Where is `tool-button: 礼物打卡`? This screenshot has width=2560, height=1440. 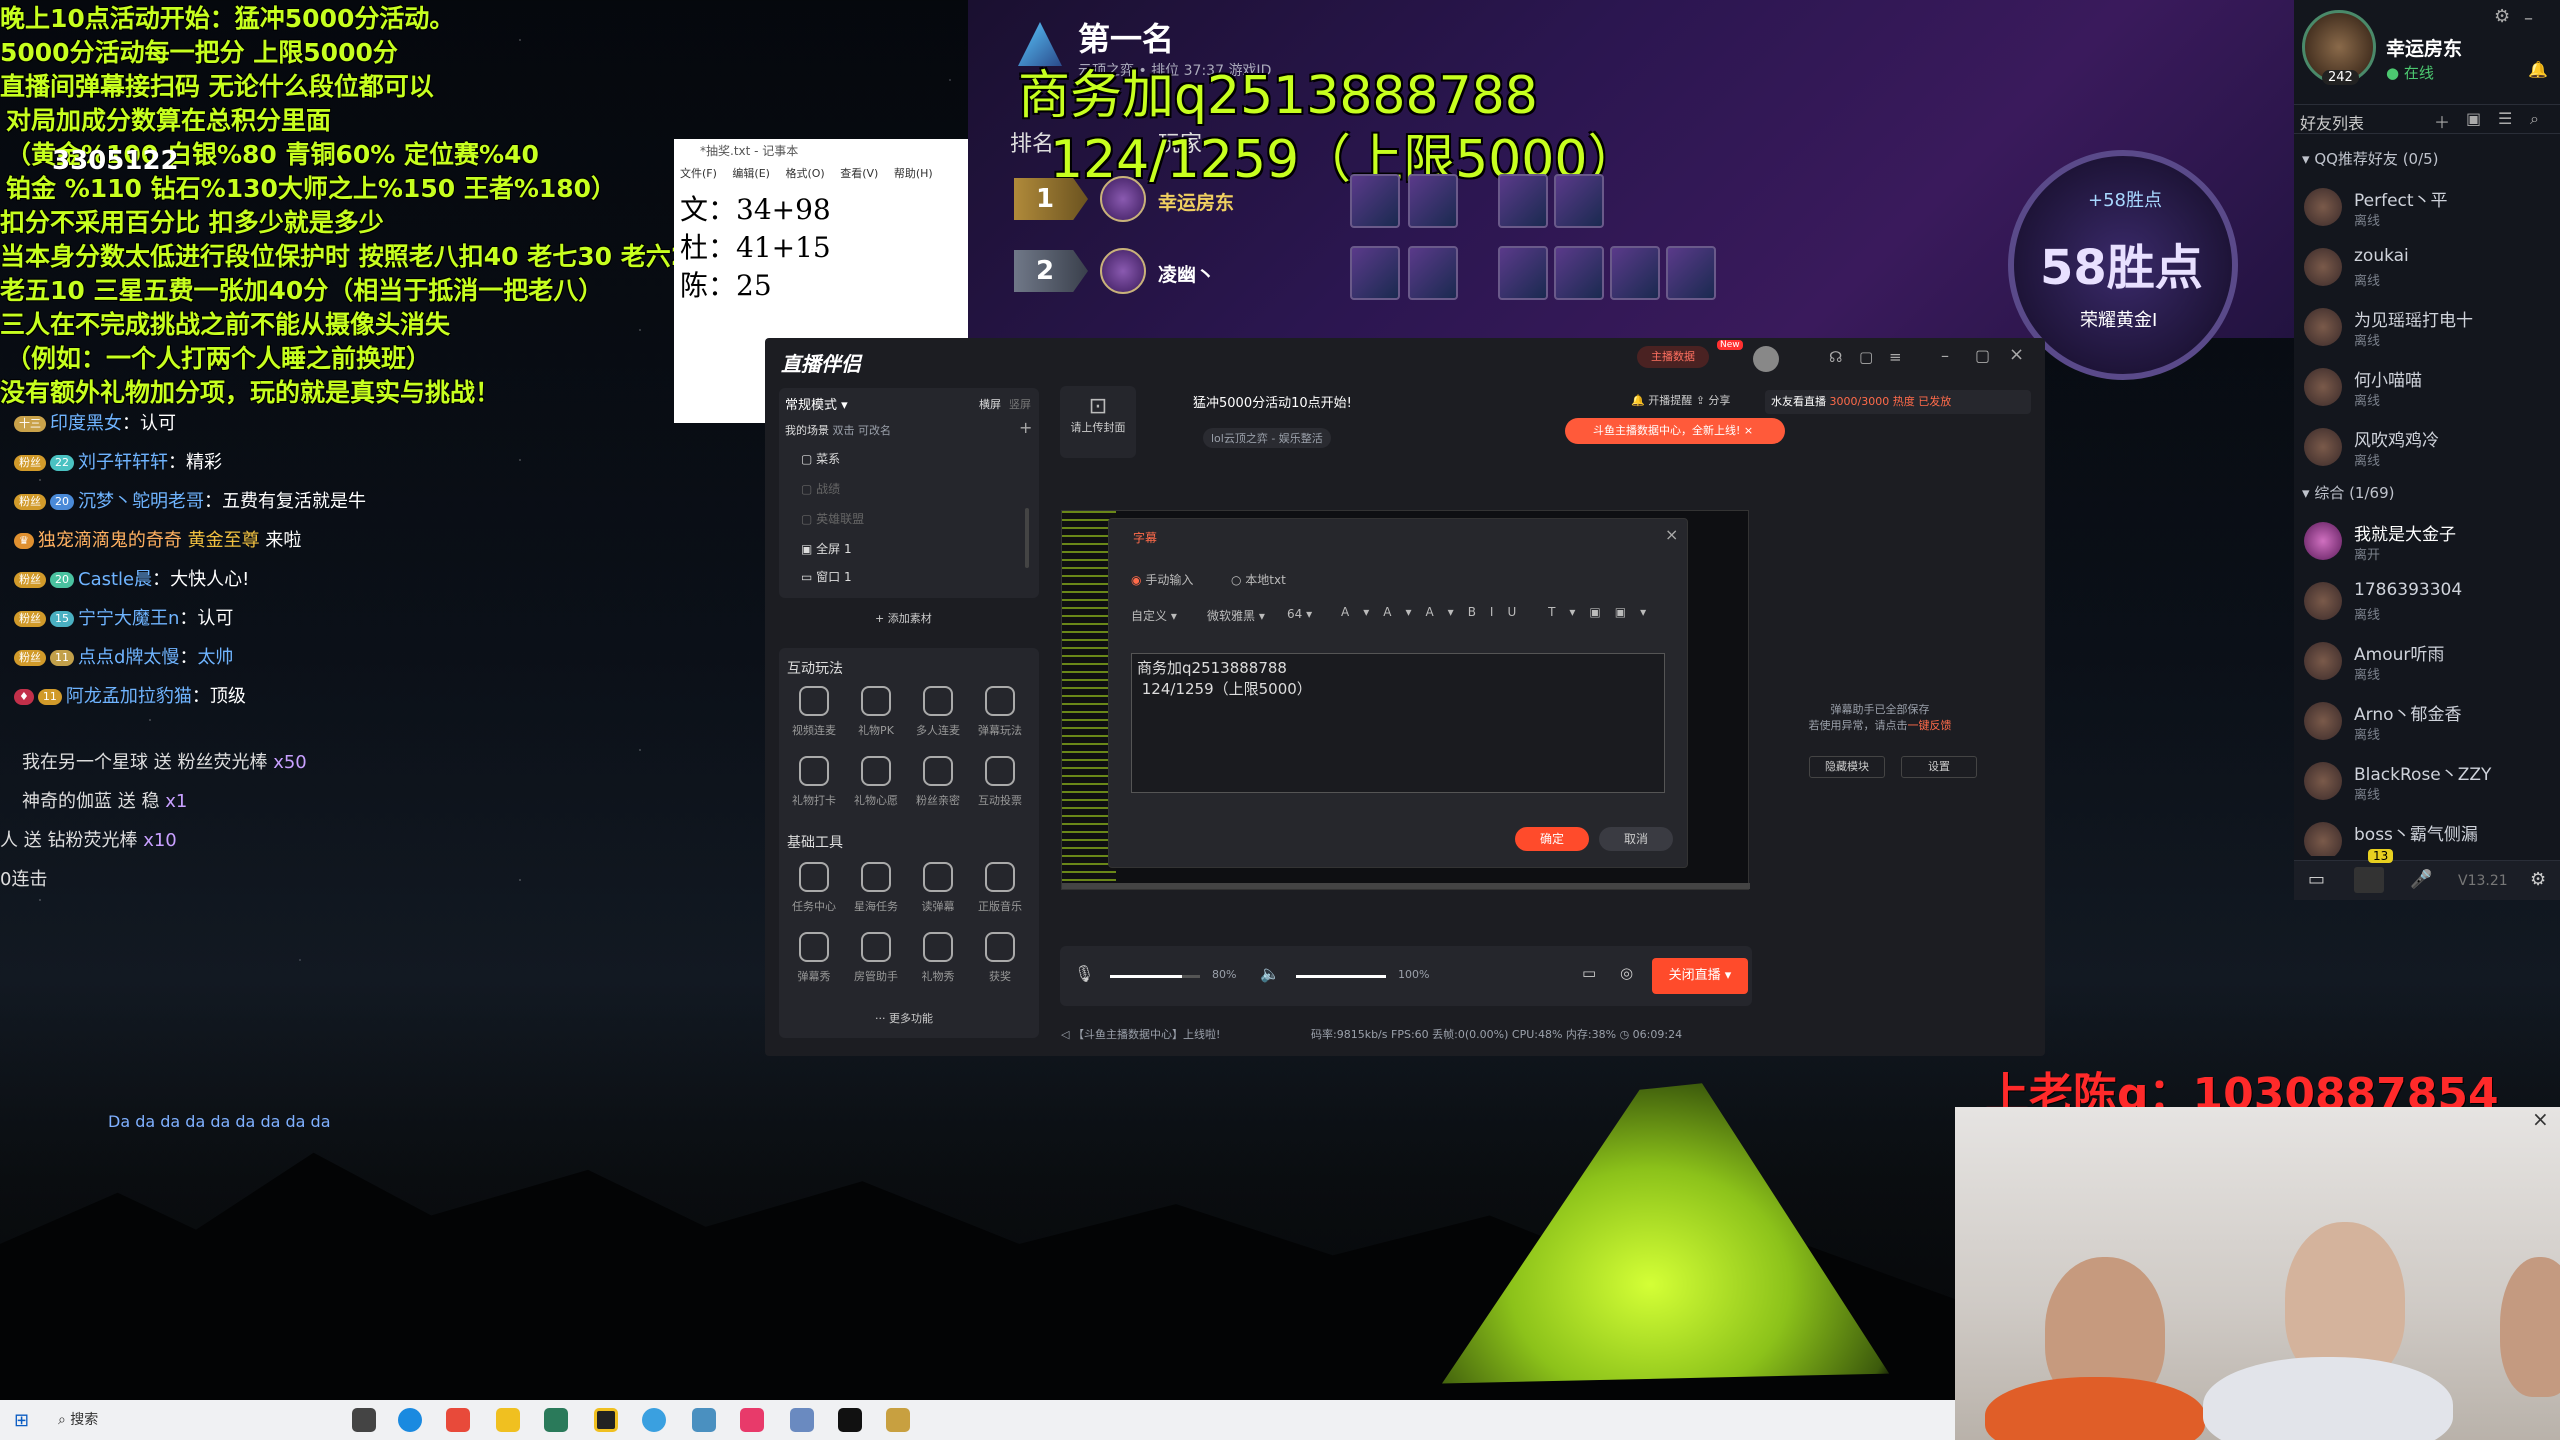 tool-button: 礼物打卡 is located at coordinates (814, 782).